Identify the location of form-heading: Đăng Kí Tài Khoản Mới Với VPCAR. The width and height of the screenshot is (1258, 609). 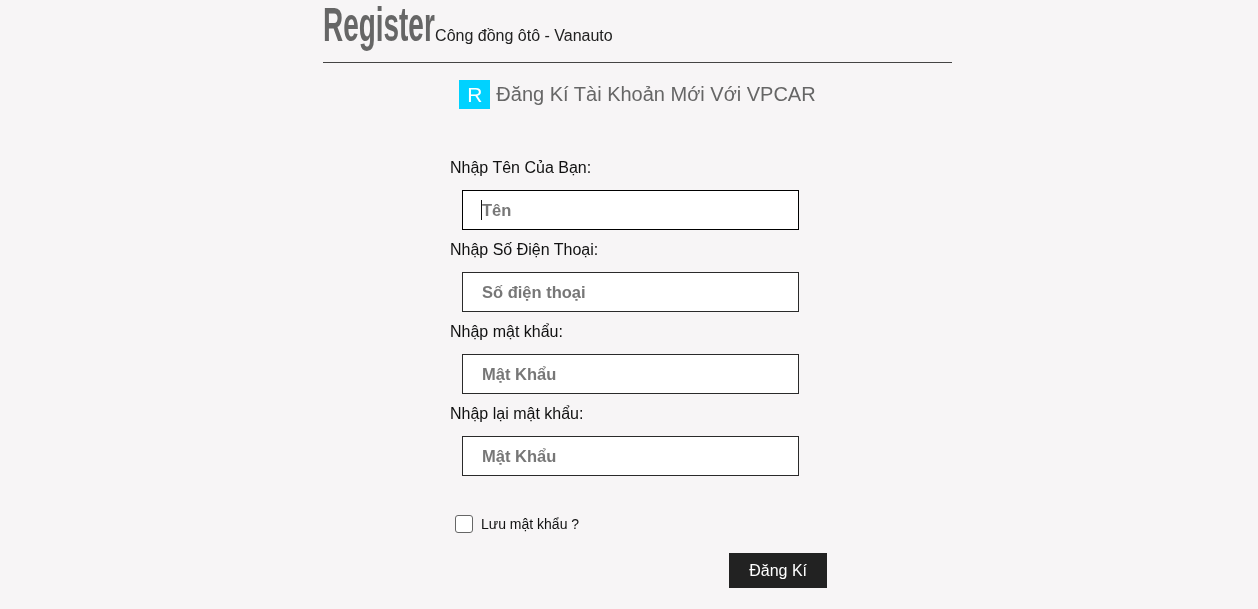
(656, 94).